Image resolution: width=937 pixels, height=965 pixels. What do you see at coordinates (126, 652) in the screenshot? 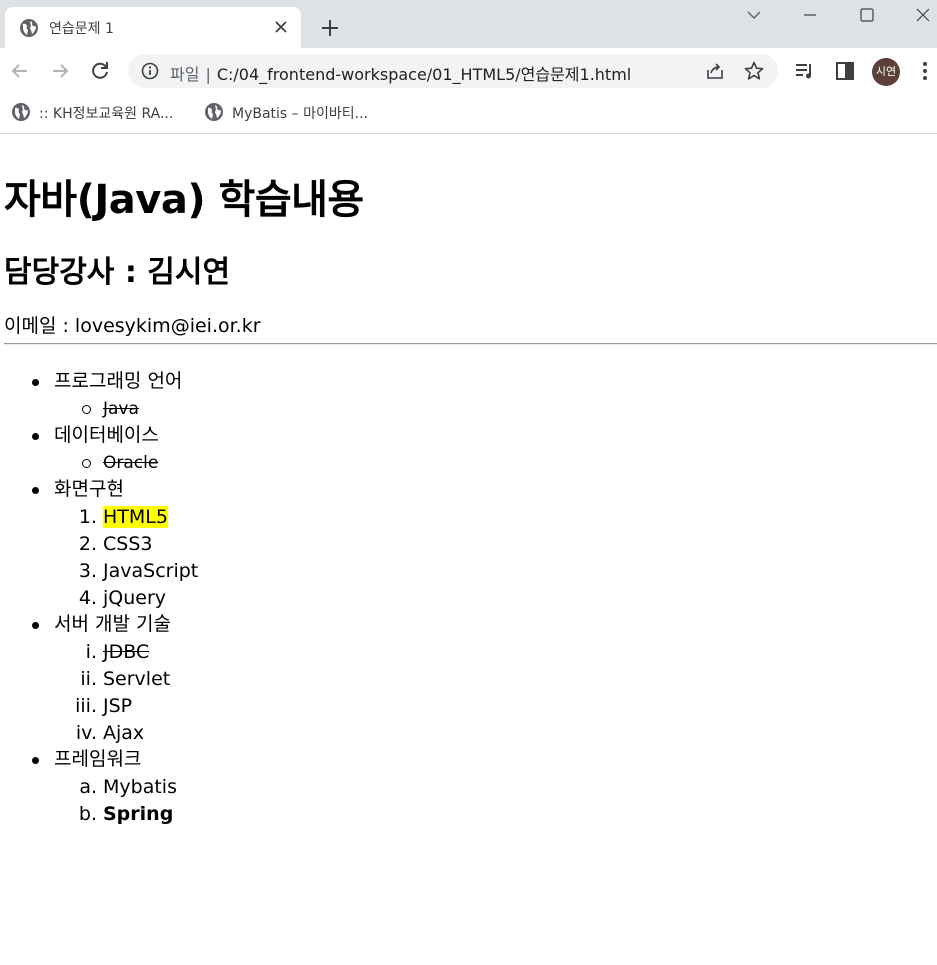
I see `list-item: JDBC` at bounding box center [126, 652].